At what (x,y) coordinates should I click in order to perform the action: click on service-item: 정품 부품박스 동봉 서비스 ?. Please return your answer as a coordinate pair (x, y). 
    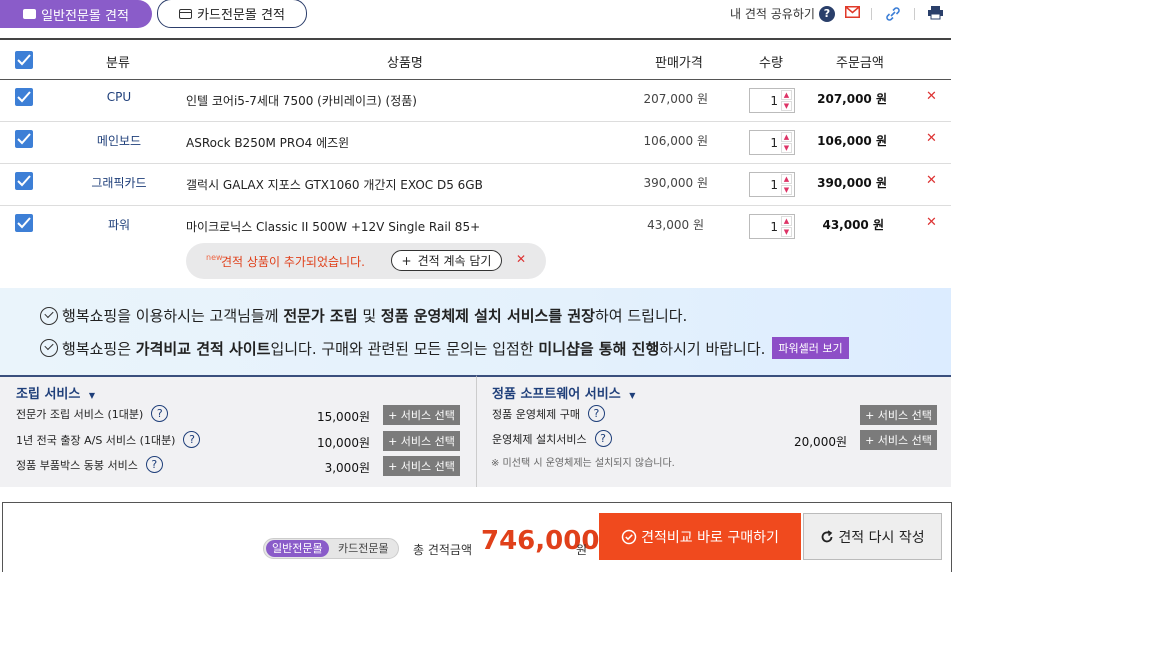
    Looking at the image, I should click on (89, 464).